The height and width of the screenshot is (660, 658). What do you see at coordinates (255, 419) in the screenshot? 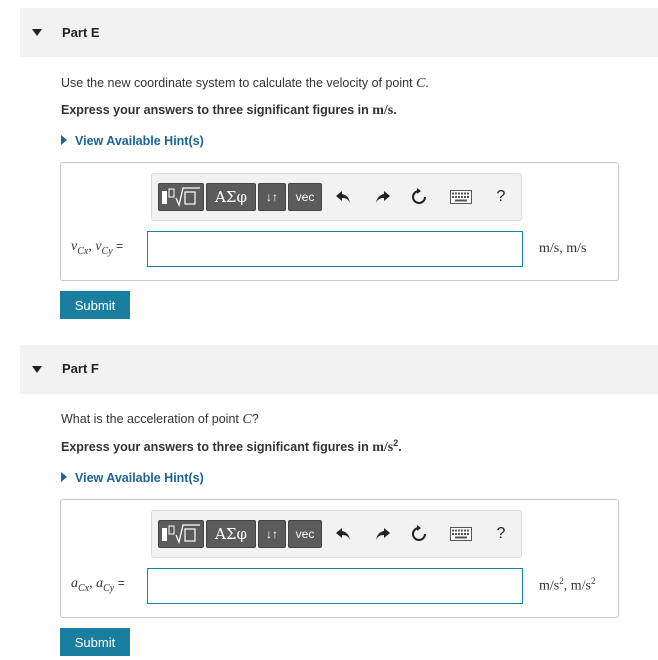
I see `prompt-end: ?` at bounding box center [255, 419].